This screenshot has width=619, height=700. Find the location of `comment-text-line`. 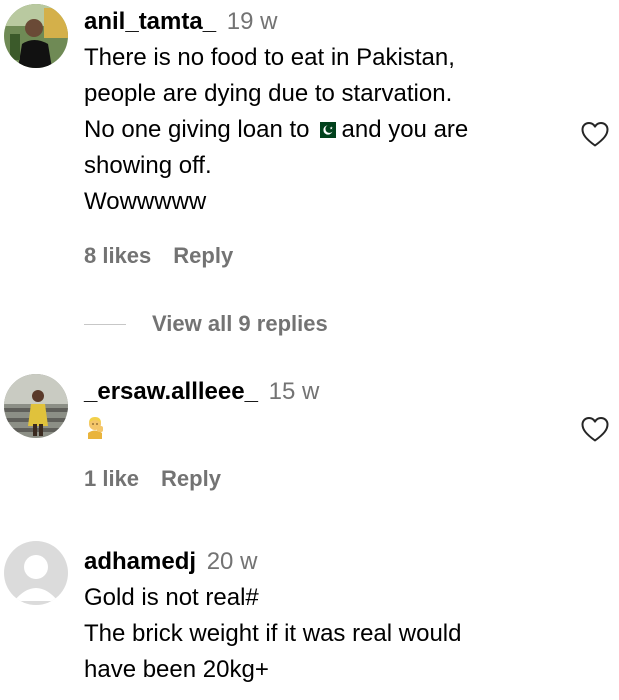

comment-text-line is located at coordinates (319, 428).